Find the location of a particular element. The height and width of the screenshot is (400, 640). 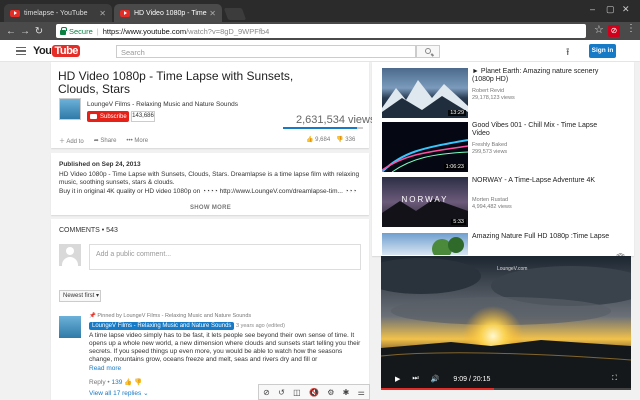

description-line: music, soothing sunsets, stars & clouds. is located at coordinates (117, 182).